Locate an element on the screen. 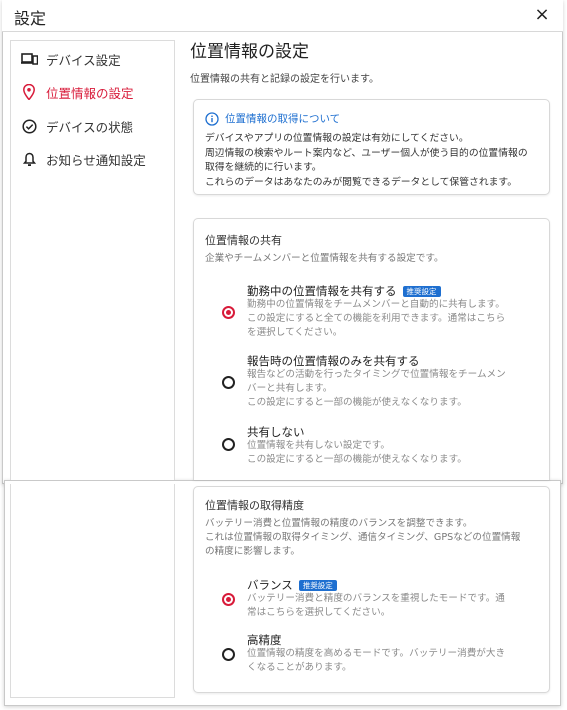 This screenshot has width=567, height=710. option-description-line: くなることがあります。 is located at coordinates (299, 667).